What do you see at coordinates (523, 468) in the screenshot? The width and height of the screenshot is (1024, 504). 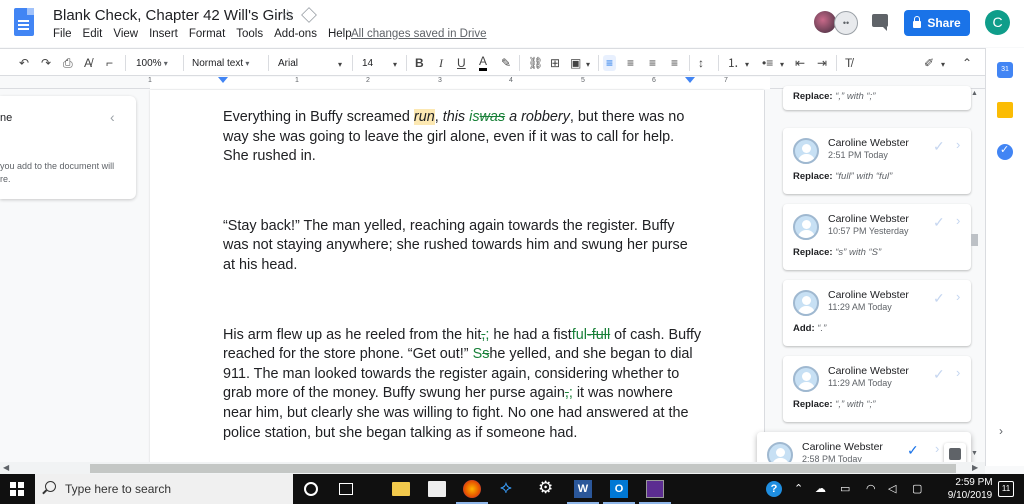 I see `horizontal-scroll-thumb` at bounding box center [523, 468].